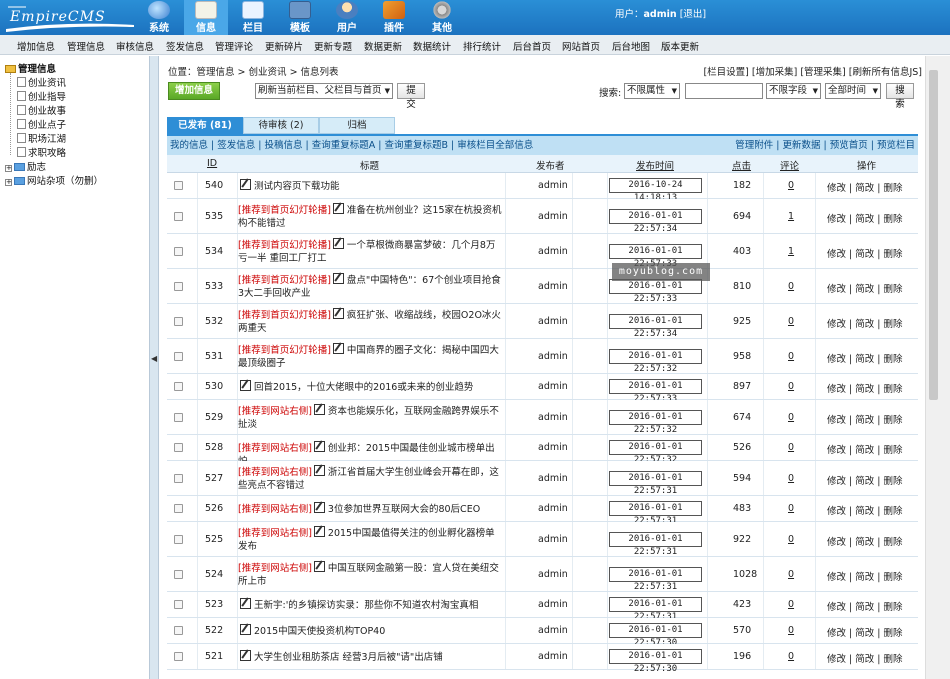 The width and height of the screenshot is (950, 679). Describe the element at coordinates (357, 125) in the screenshot. I see `tab-archive: 归档` at that location.